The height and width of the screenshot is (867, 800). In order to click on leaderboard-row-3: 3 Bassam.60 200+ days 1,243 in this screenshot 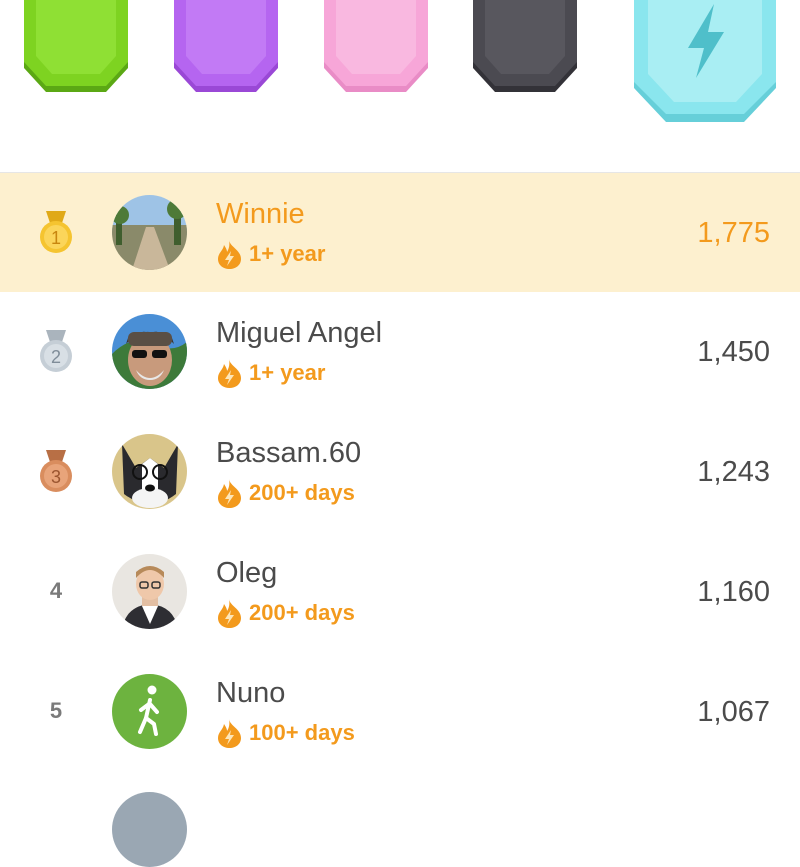, I will do `click(400, 471)`.